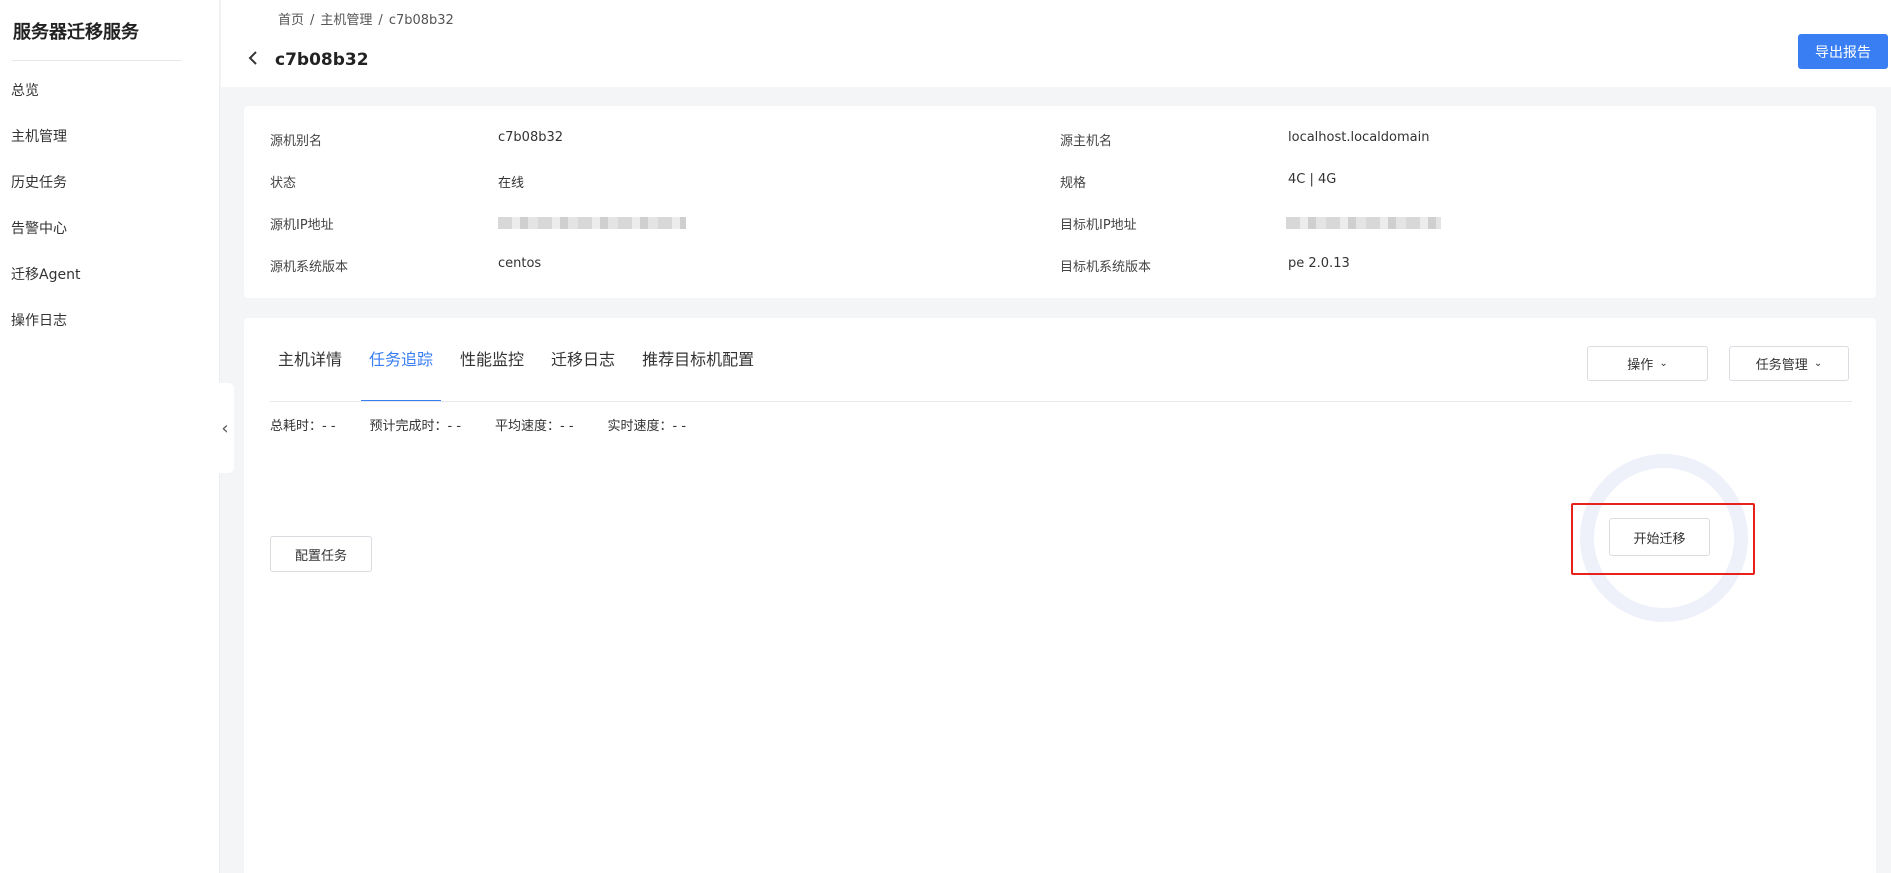  What do you see at coordinates (110, 275) in the screenshot?
I see `sidebar-item-migration-agent: 迁移Agent` at bounding box center [110, 275].